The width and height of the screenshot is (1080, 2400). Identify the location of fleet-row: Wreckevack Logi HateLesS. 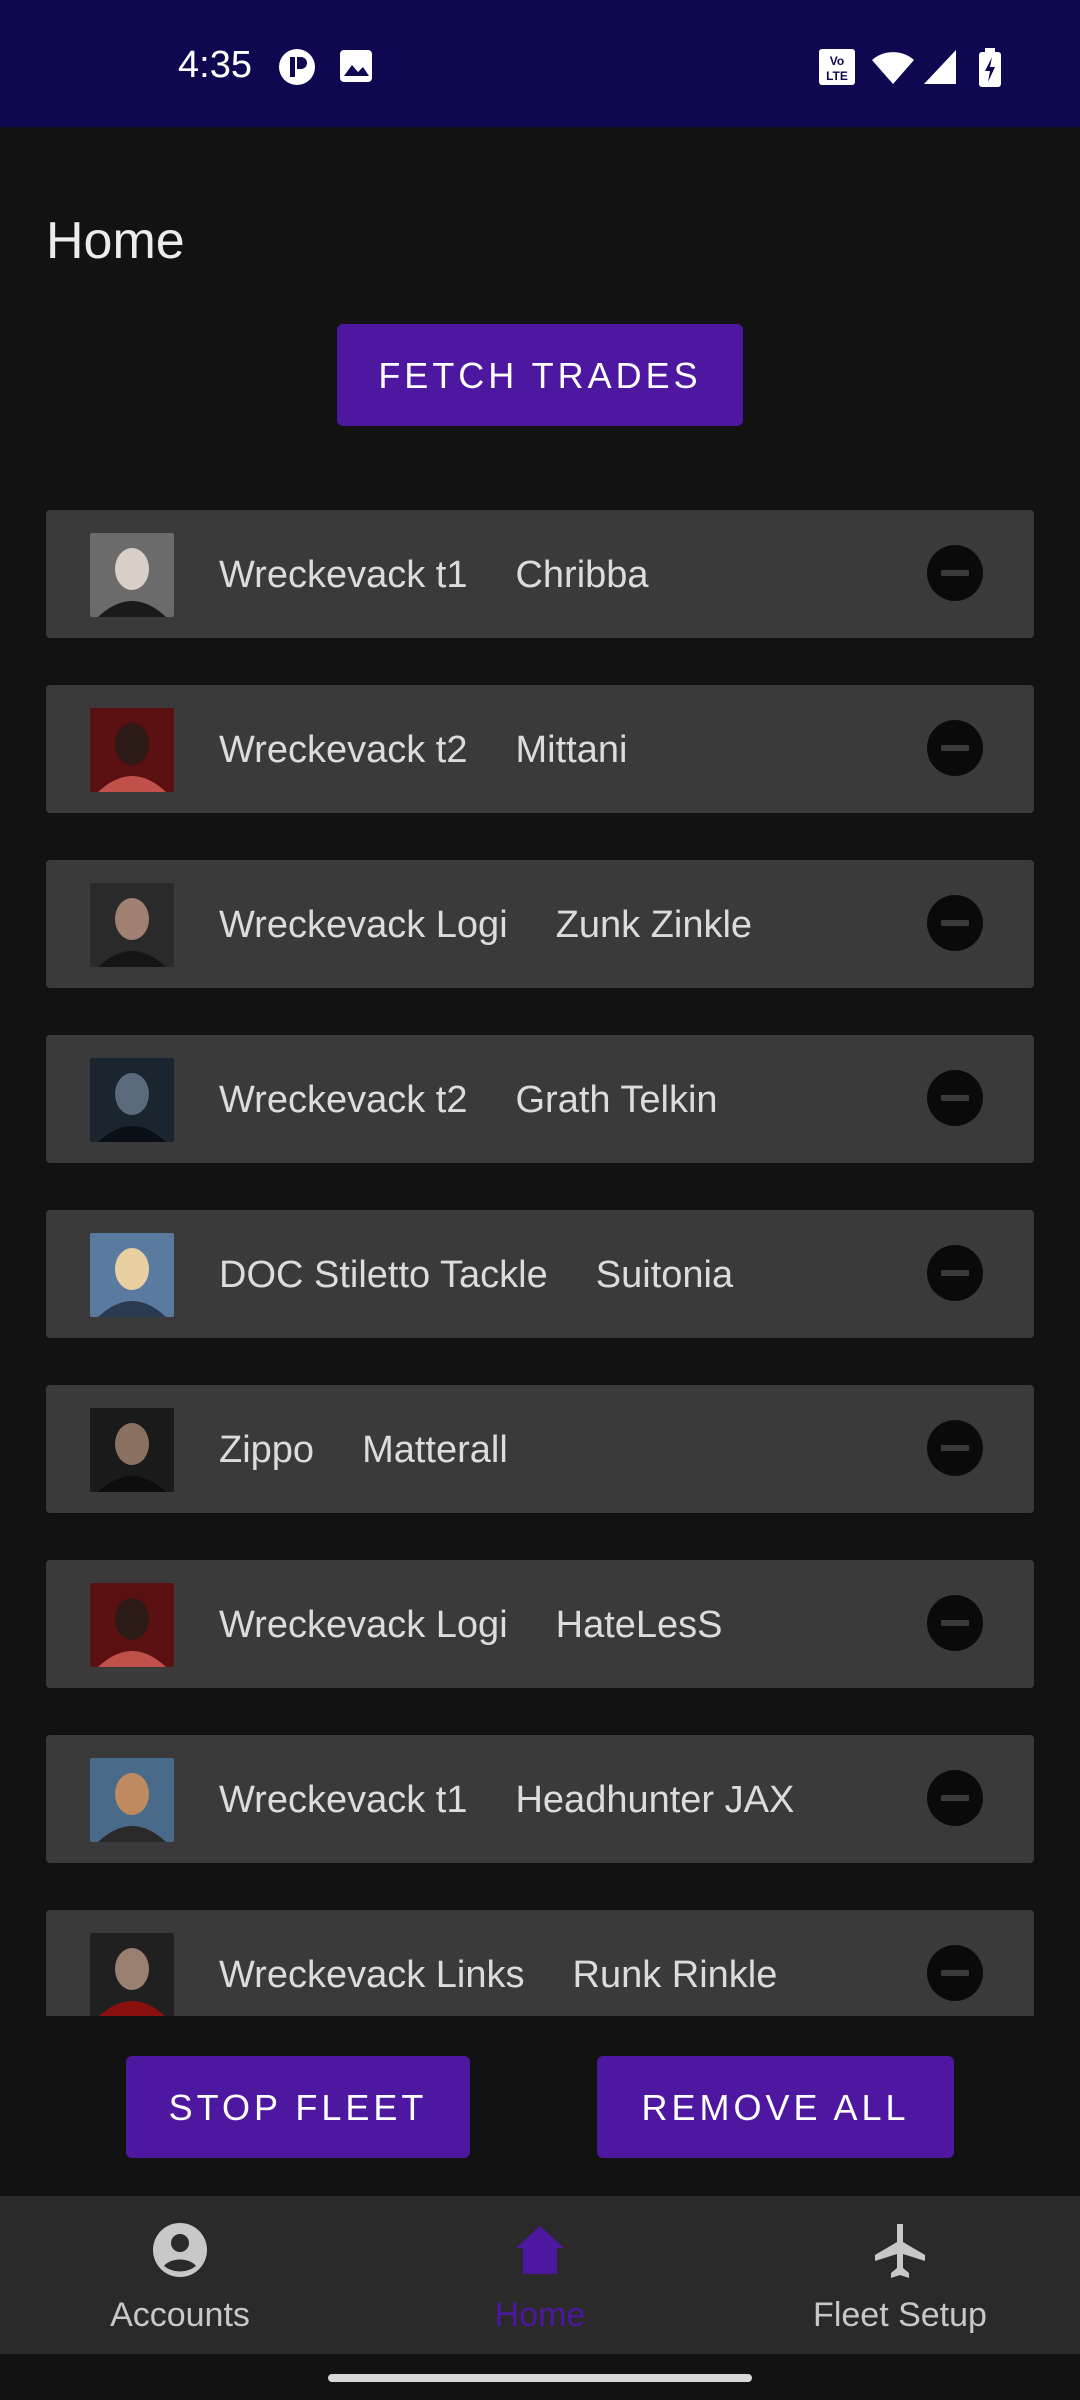
(540, 1624).